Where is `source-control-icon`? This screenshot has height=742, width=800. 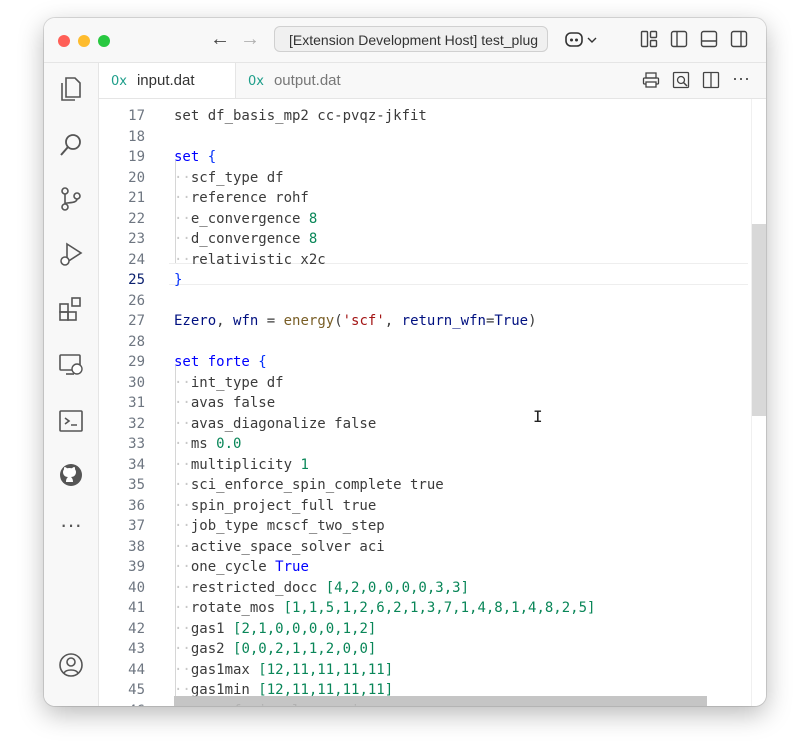 source-control-icon is located at coordinates (71, 199).